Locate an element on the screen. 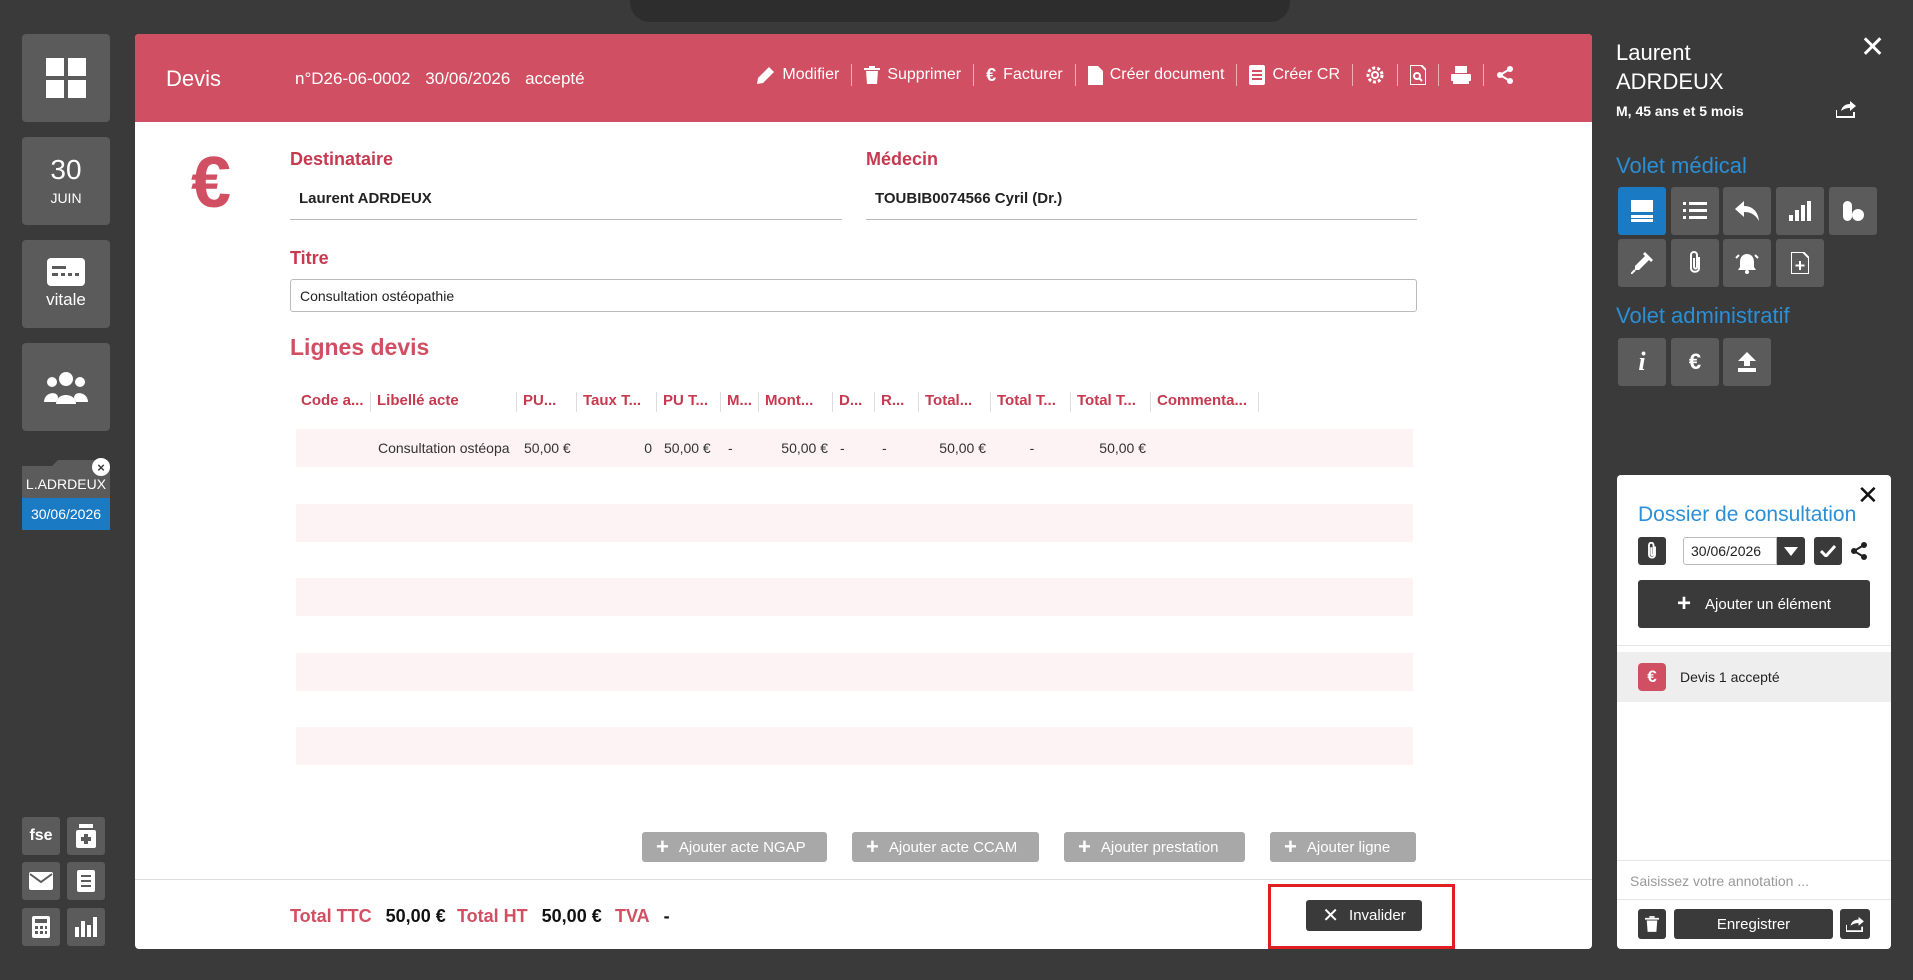 The image size is (1913, 980). dossier-date-input: 30/06/2026 is located at coordinates (1730, 551).